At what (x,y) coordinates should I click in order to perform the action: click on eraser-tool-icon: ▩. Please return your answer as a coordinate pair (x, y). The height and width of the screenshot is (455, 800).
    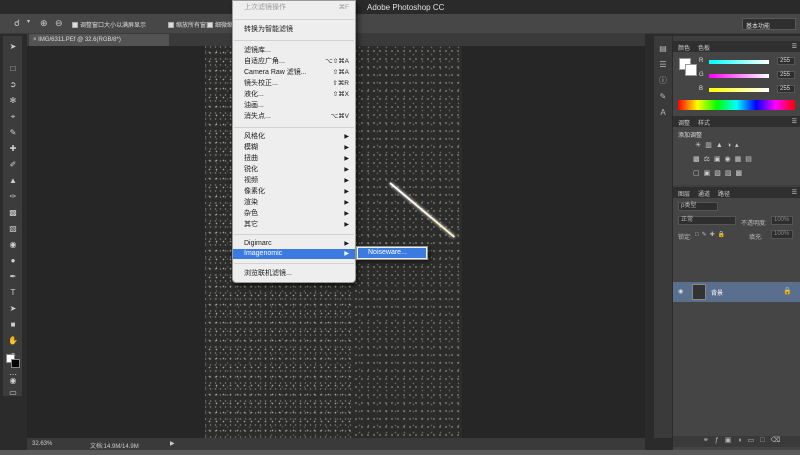
    Looking at the image, I should click on (13, 213).